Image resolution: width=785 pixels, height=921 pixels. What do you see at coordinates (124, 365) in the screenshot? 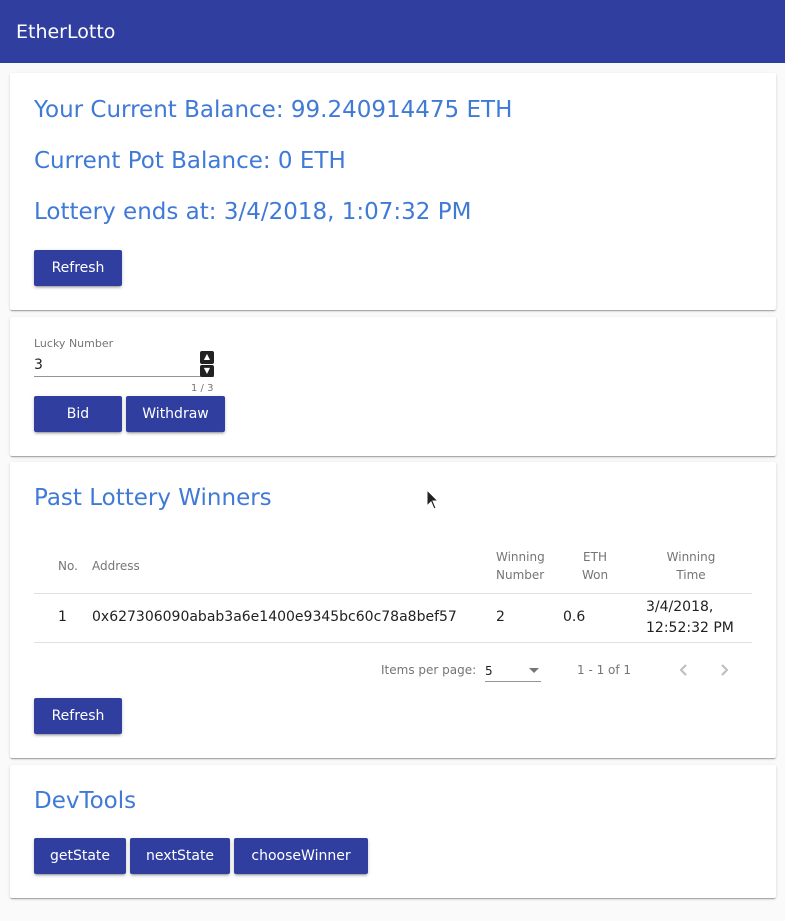
I see `lucky-number-input` at bounding box center [124, 365].